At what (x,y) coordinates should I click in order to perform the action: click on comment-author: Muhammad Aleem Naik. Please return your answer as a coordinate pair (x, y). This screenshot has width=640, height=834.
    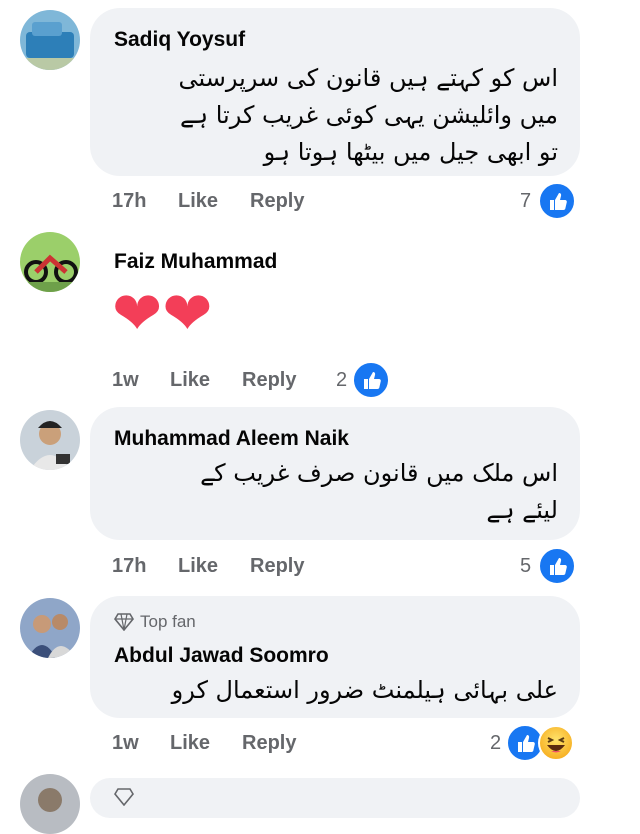
    Looking at the image, I should click on (231, 439).